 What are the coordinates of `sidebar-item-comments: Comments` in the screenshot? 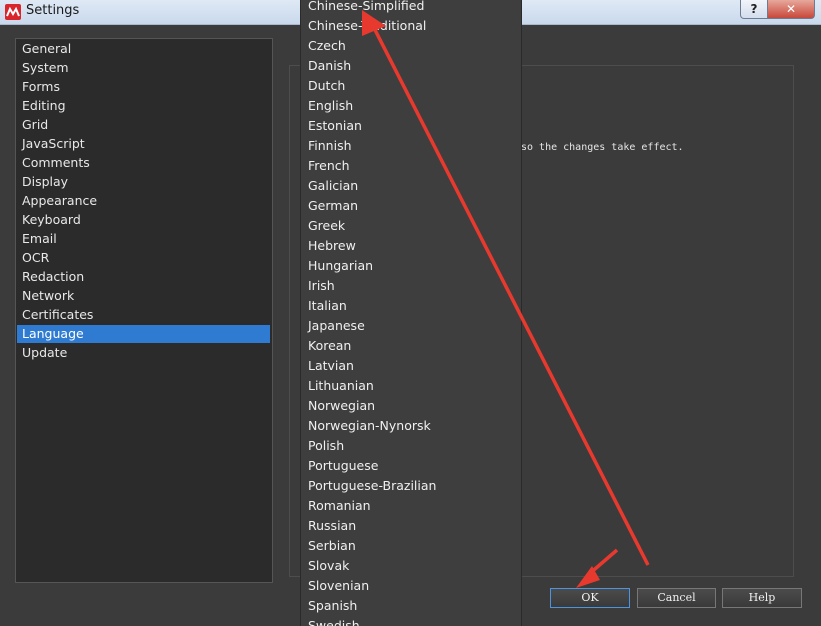 It's located at (143, 163).